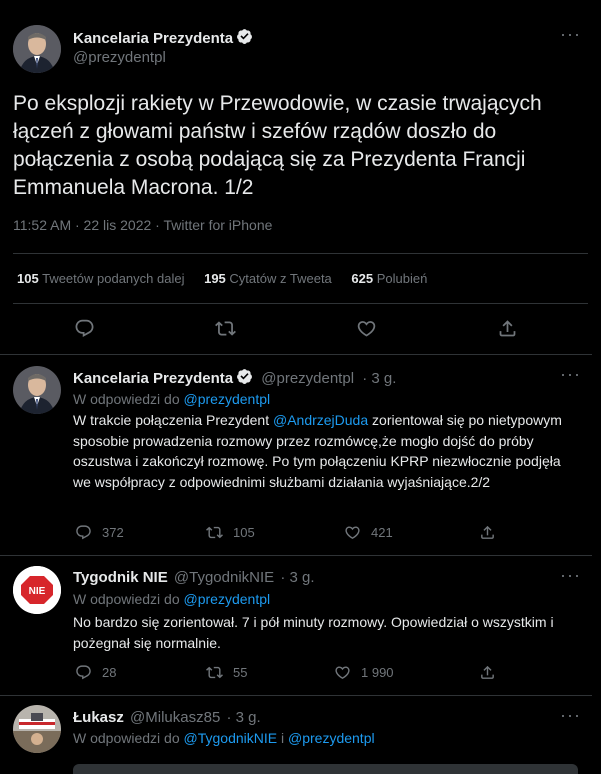 The width and height of the screenshot is (601, 774). I want to click on retweet-button: 55, so click(226, 672).